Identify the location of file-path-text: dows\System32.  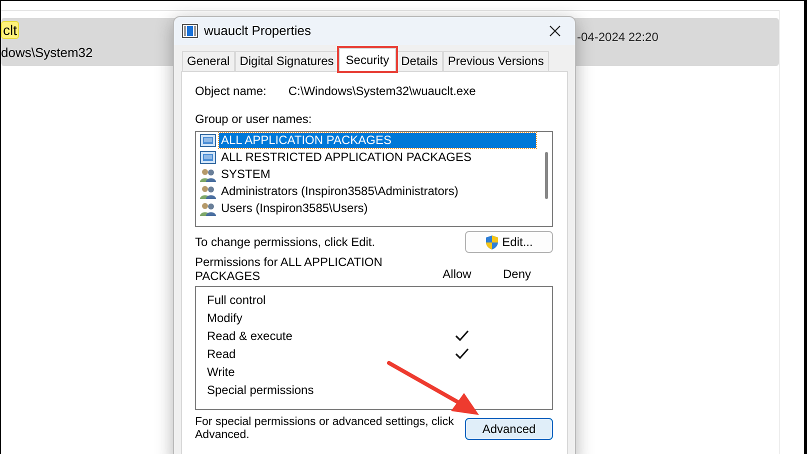
(47, 53).